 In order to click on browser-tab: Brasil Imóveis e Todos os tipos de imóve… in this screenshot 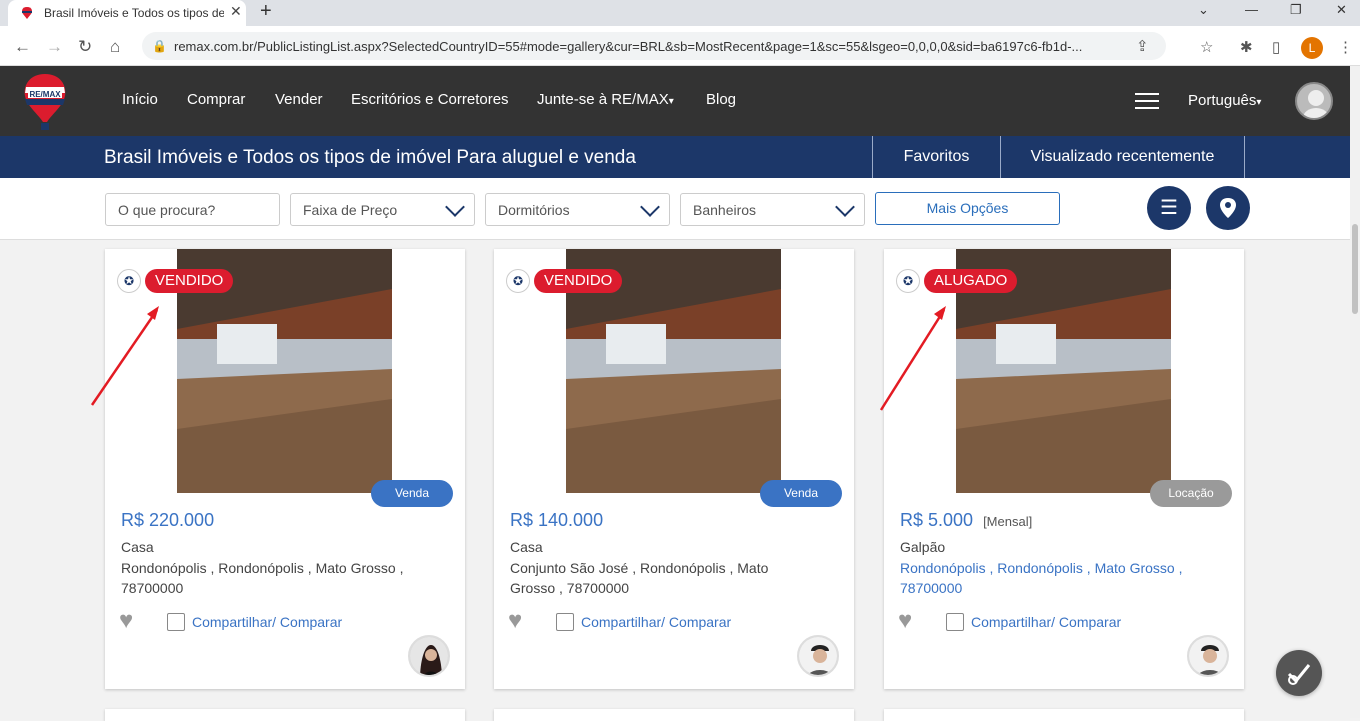, I will do `click(127, 13)`.